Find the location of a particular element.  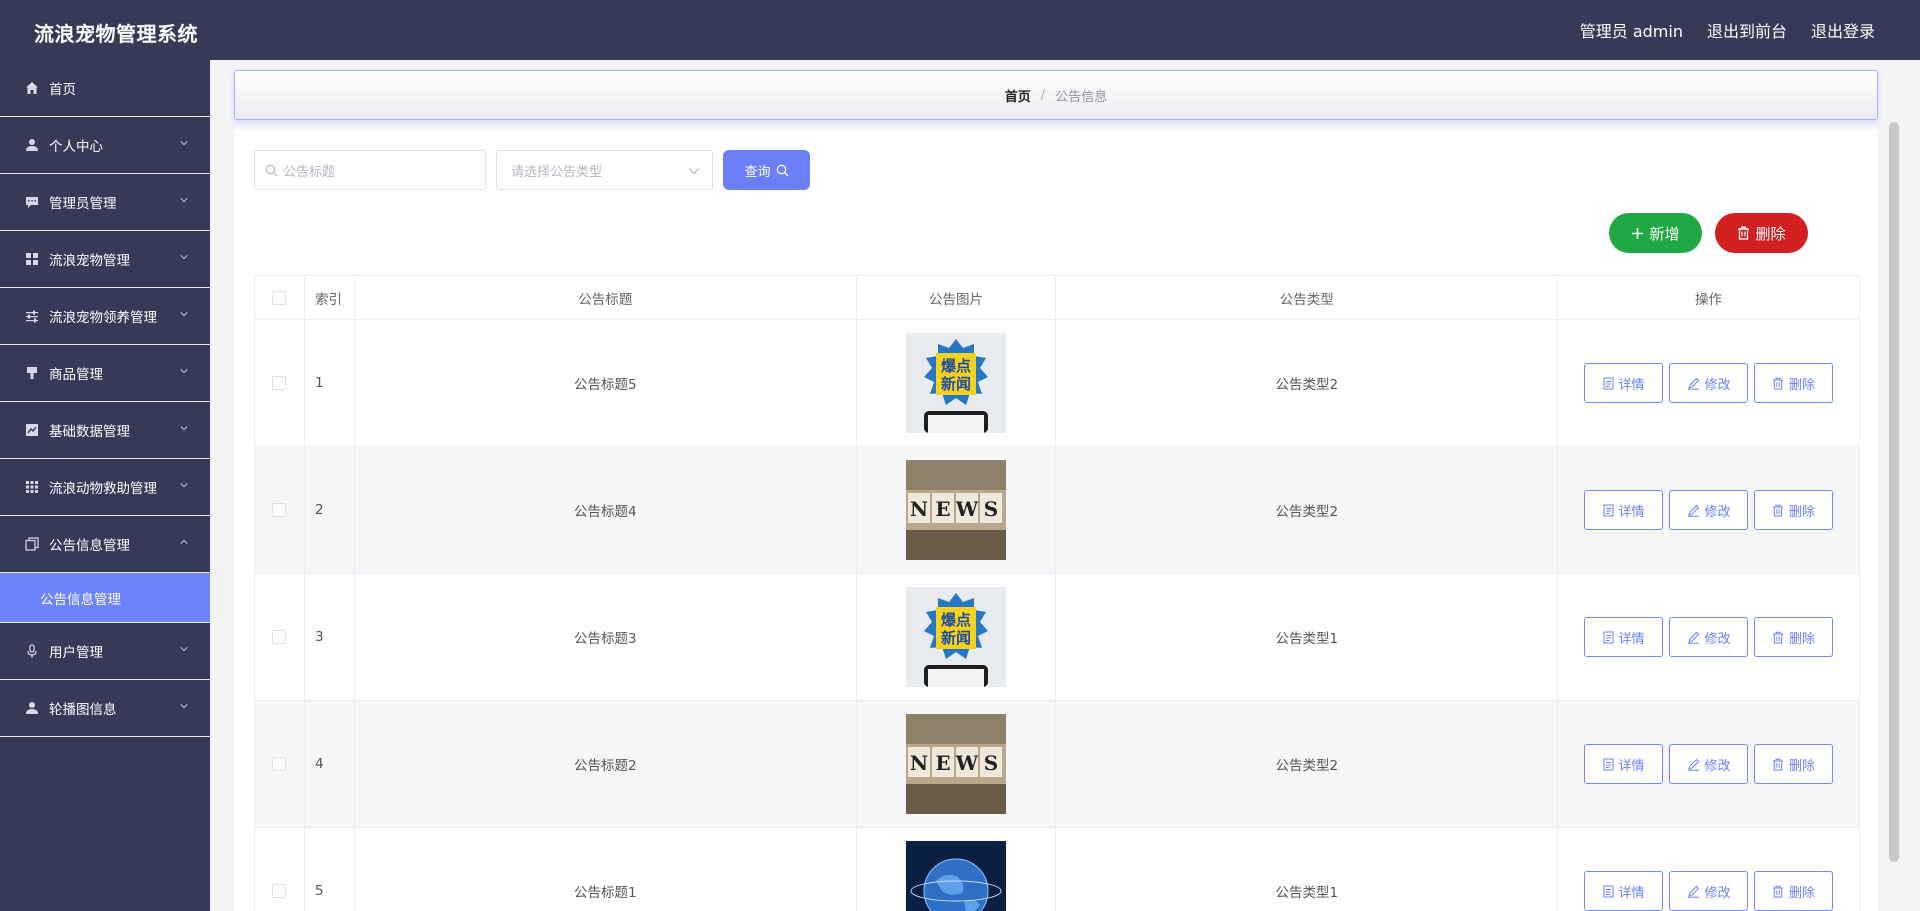

query-button: 查询 is located at coordinates (766, 170).